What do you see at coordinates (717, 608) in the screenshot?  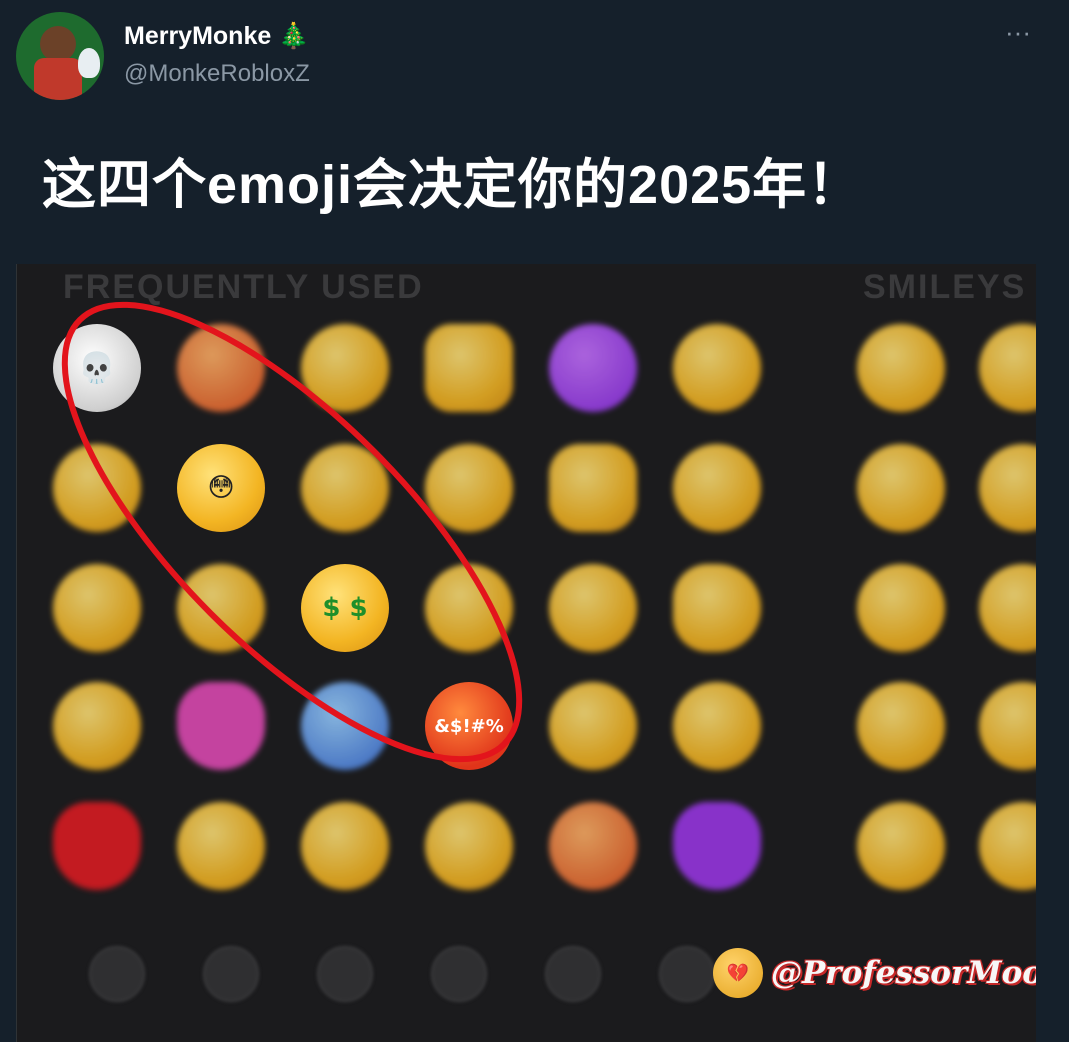 I see `saluting-face-emoji` at bounding box center [717, 608].